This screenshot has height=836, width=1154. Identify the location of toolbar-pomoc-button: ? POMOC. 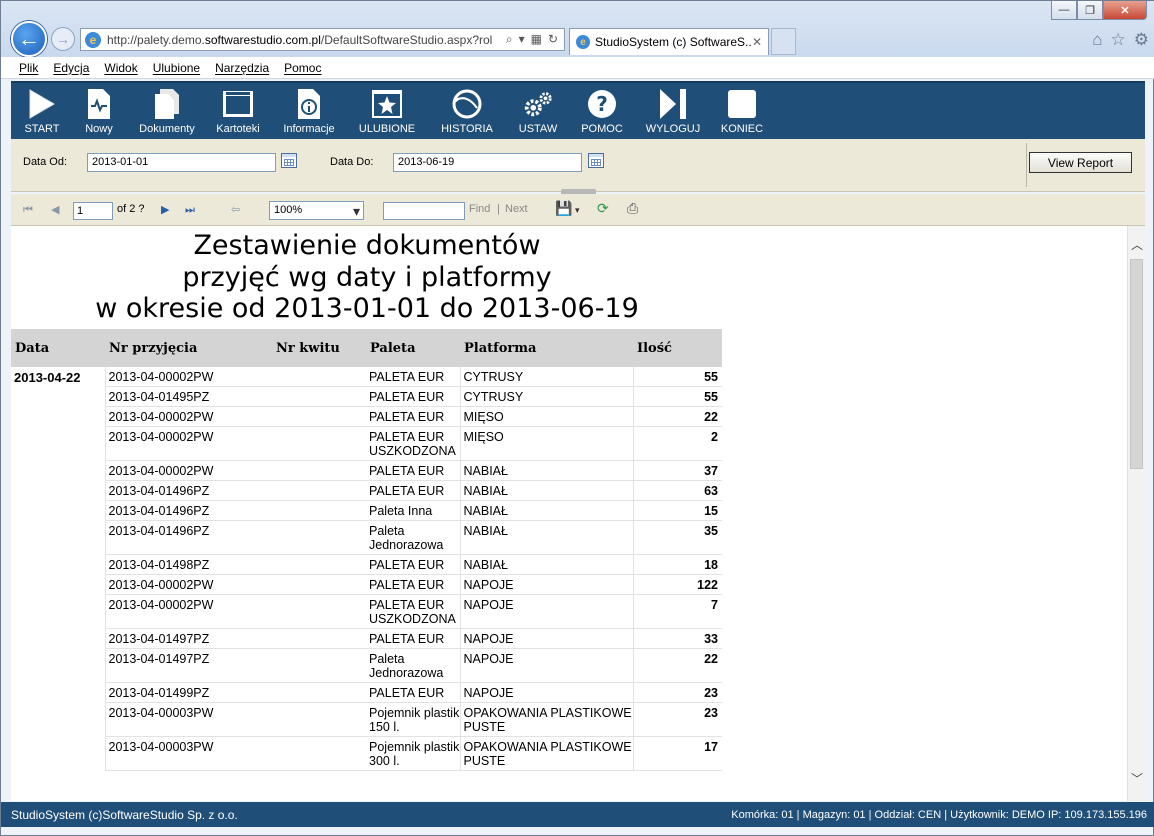
(602, 109).